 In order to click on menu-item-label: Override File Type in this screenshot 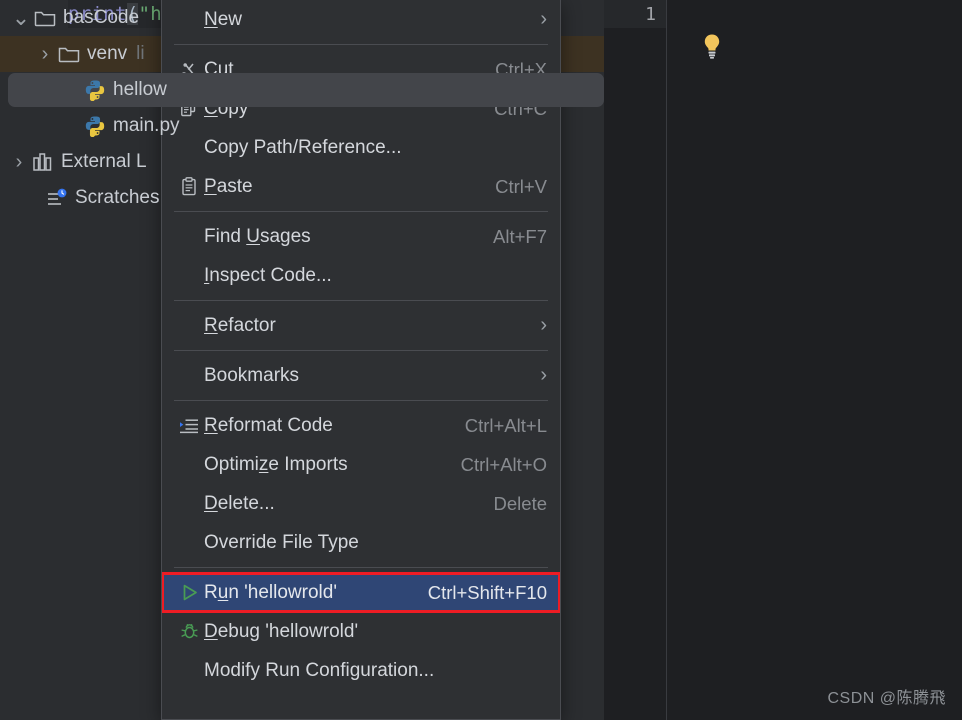, I will do `click(281, 542)`.